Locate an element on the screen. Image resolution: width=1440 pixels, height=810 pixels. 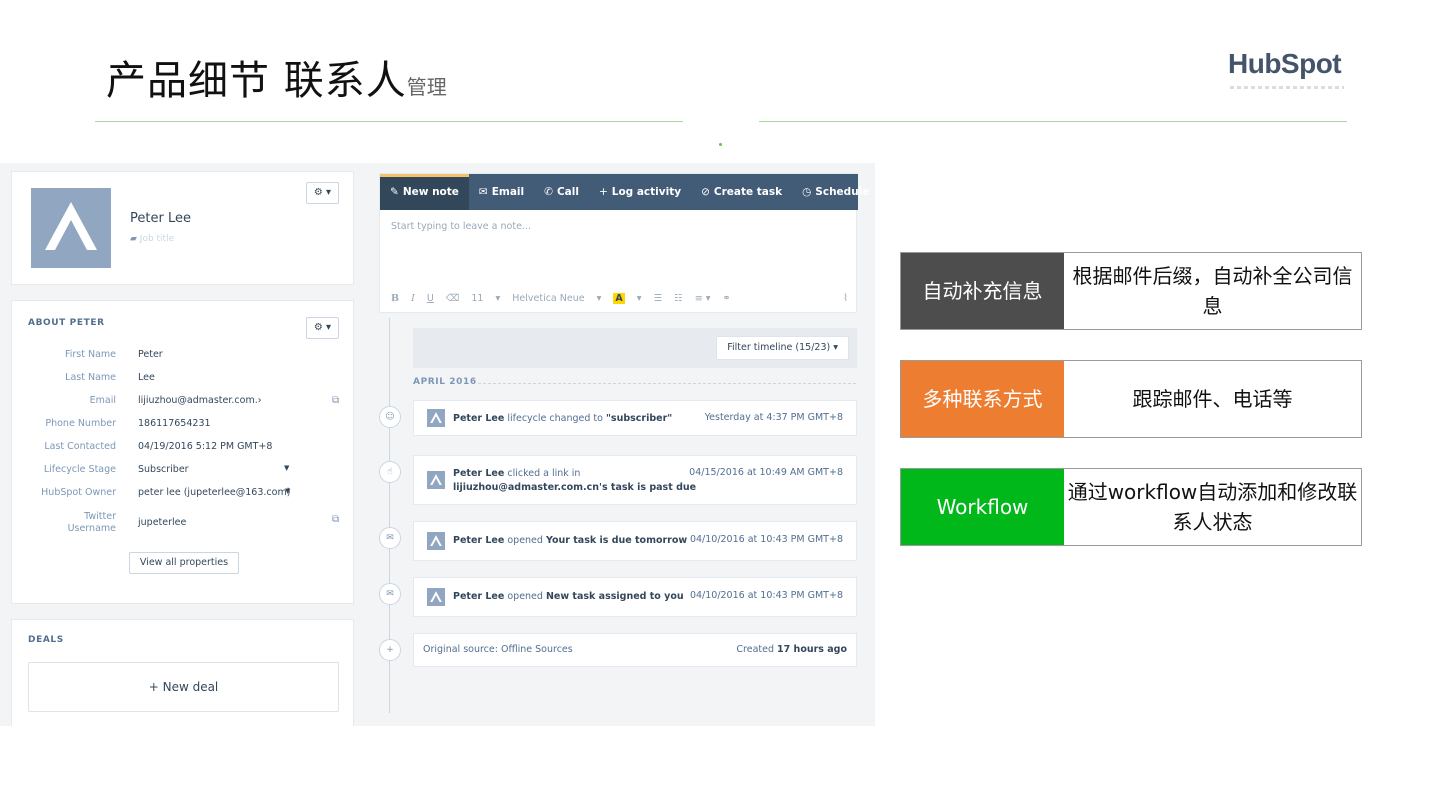
property-first-name: First Name Peter is located at coordinates (183, 359).